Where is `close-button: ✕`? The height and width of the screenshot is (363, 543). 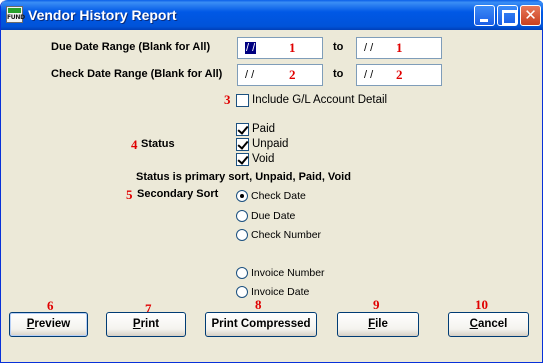
close-button: ✕ is located at coordinates (530, 15).